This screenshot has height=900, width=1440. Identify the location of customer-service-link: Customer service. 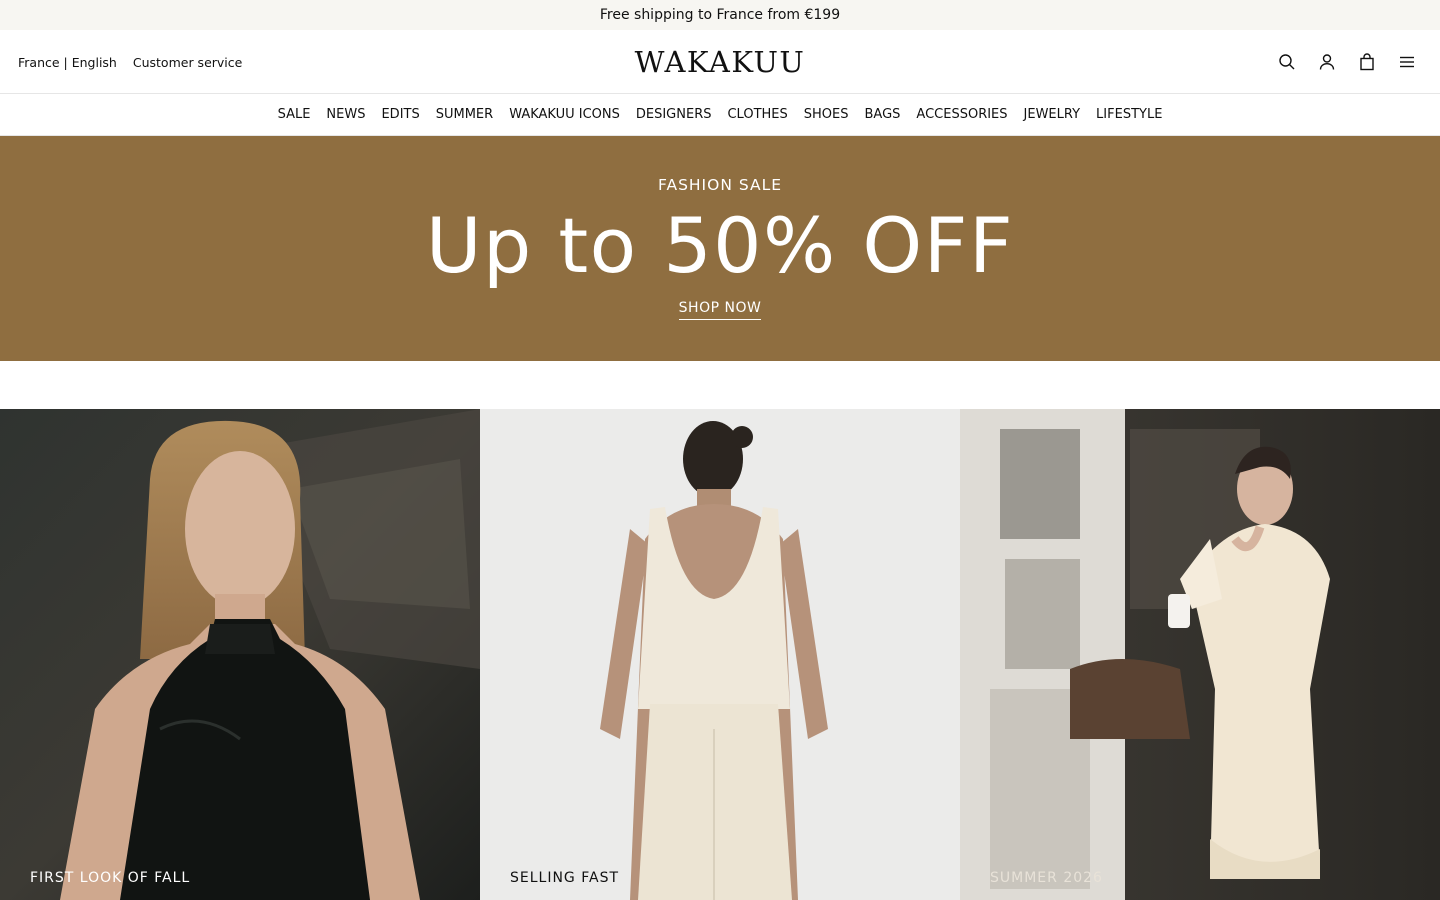
(187, 62).